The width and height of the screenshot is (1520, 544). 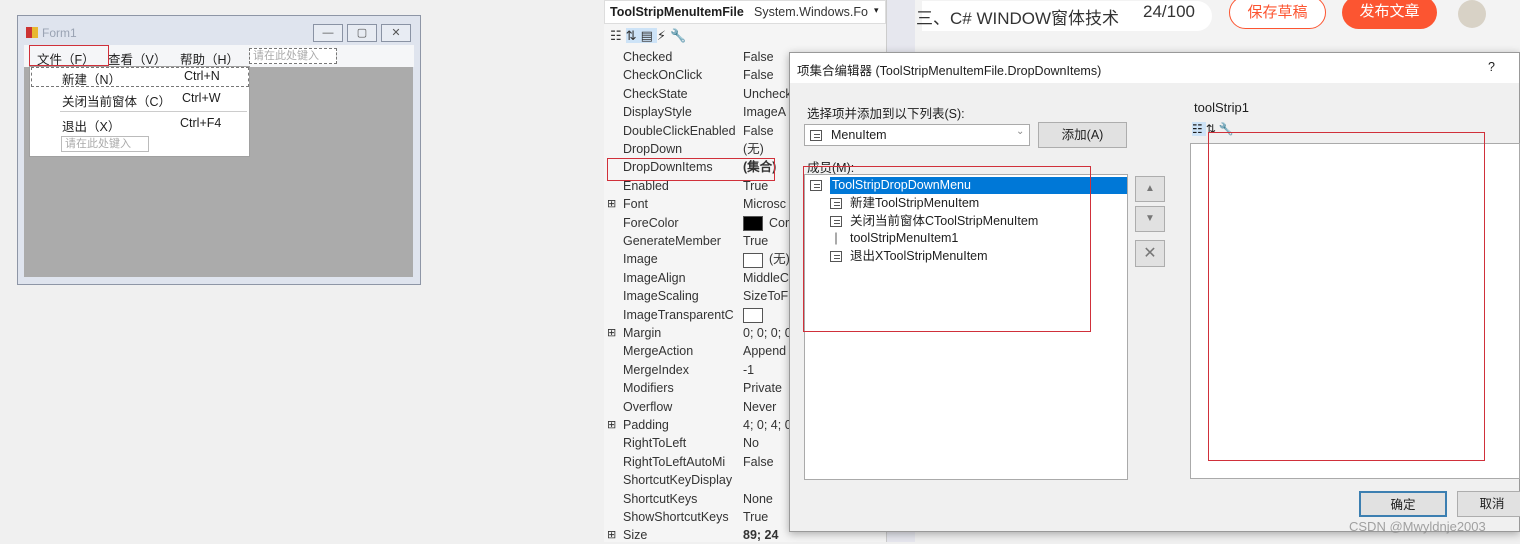 I want to click on property-name: DoubleClickEnabled, so click(x=679, y=130).